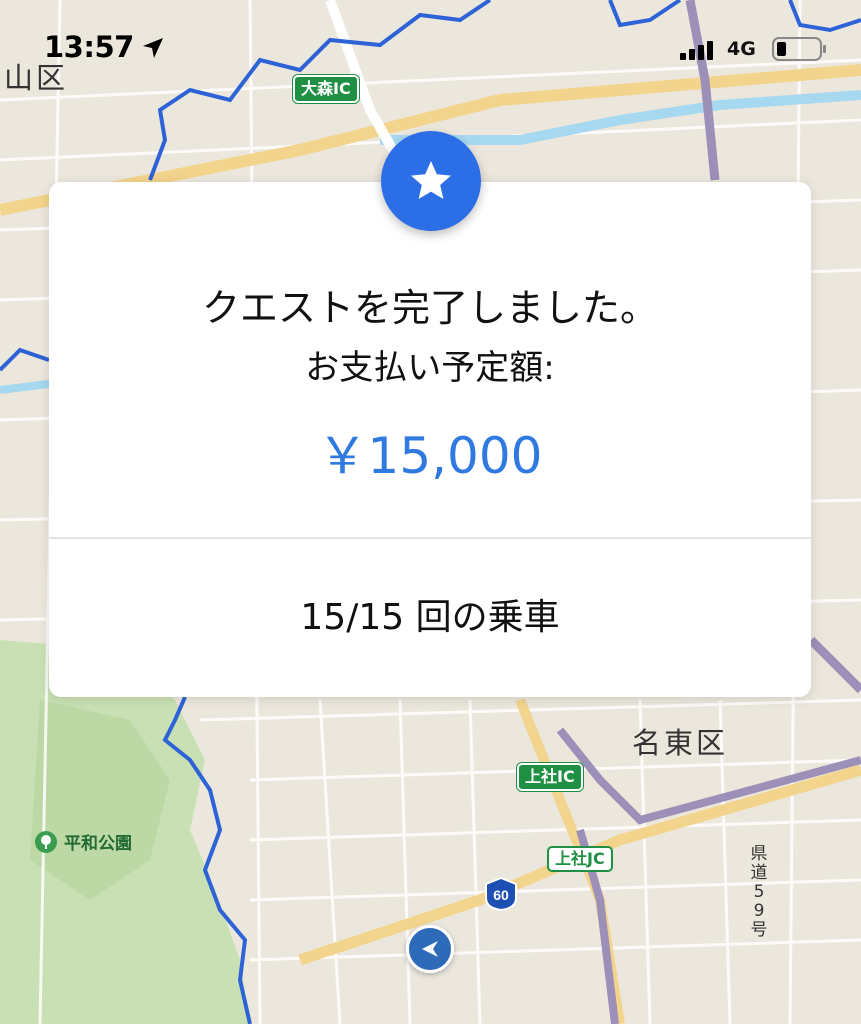 This screenshot has width=861, height=1024. Describe the element at coordinates (741, 49) in the screenshot. I see `network-type: 4G` at that location.